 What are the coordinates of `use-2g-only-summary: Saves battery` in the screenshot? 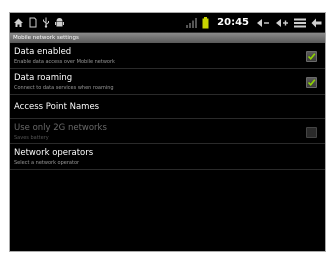 It's located at (31, 138).